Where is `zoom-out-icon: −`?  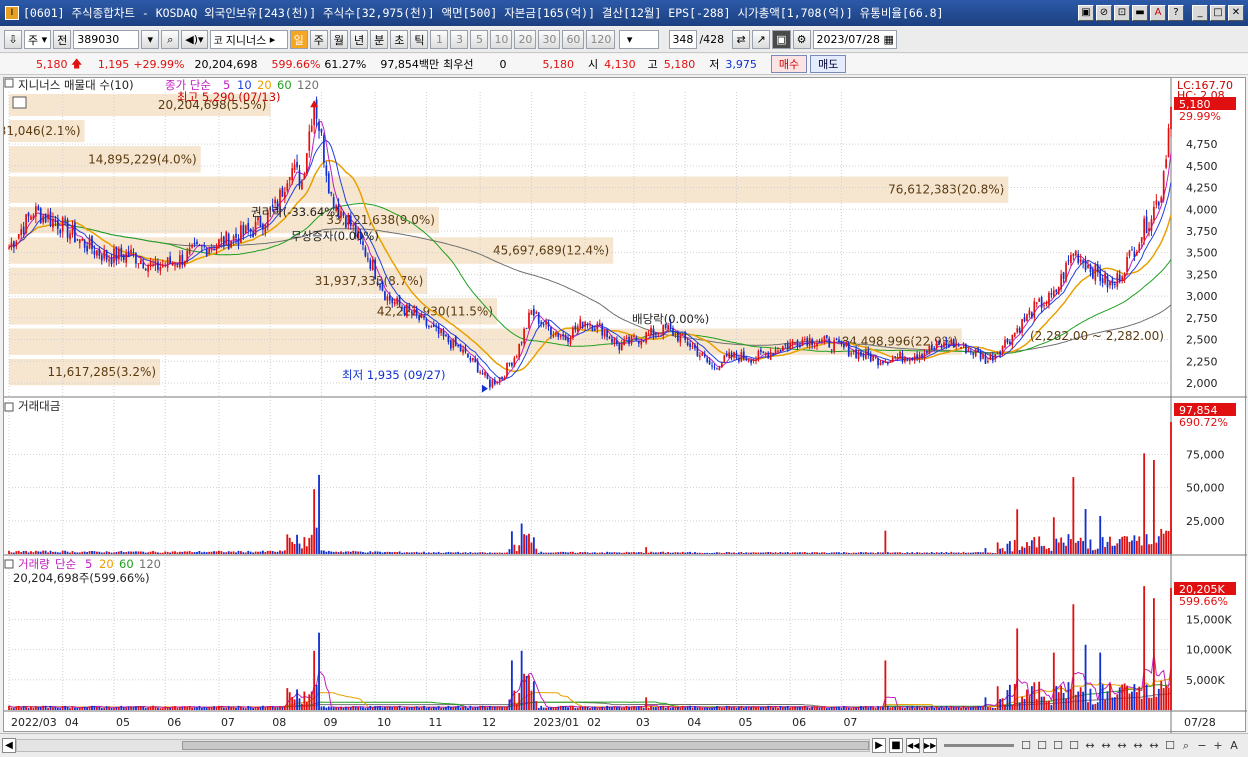 zoom-out-icon: − is located at coordinates (1202, 745).